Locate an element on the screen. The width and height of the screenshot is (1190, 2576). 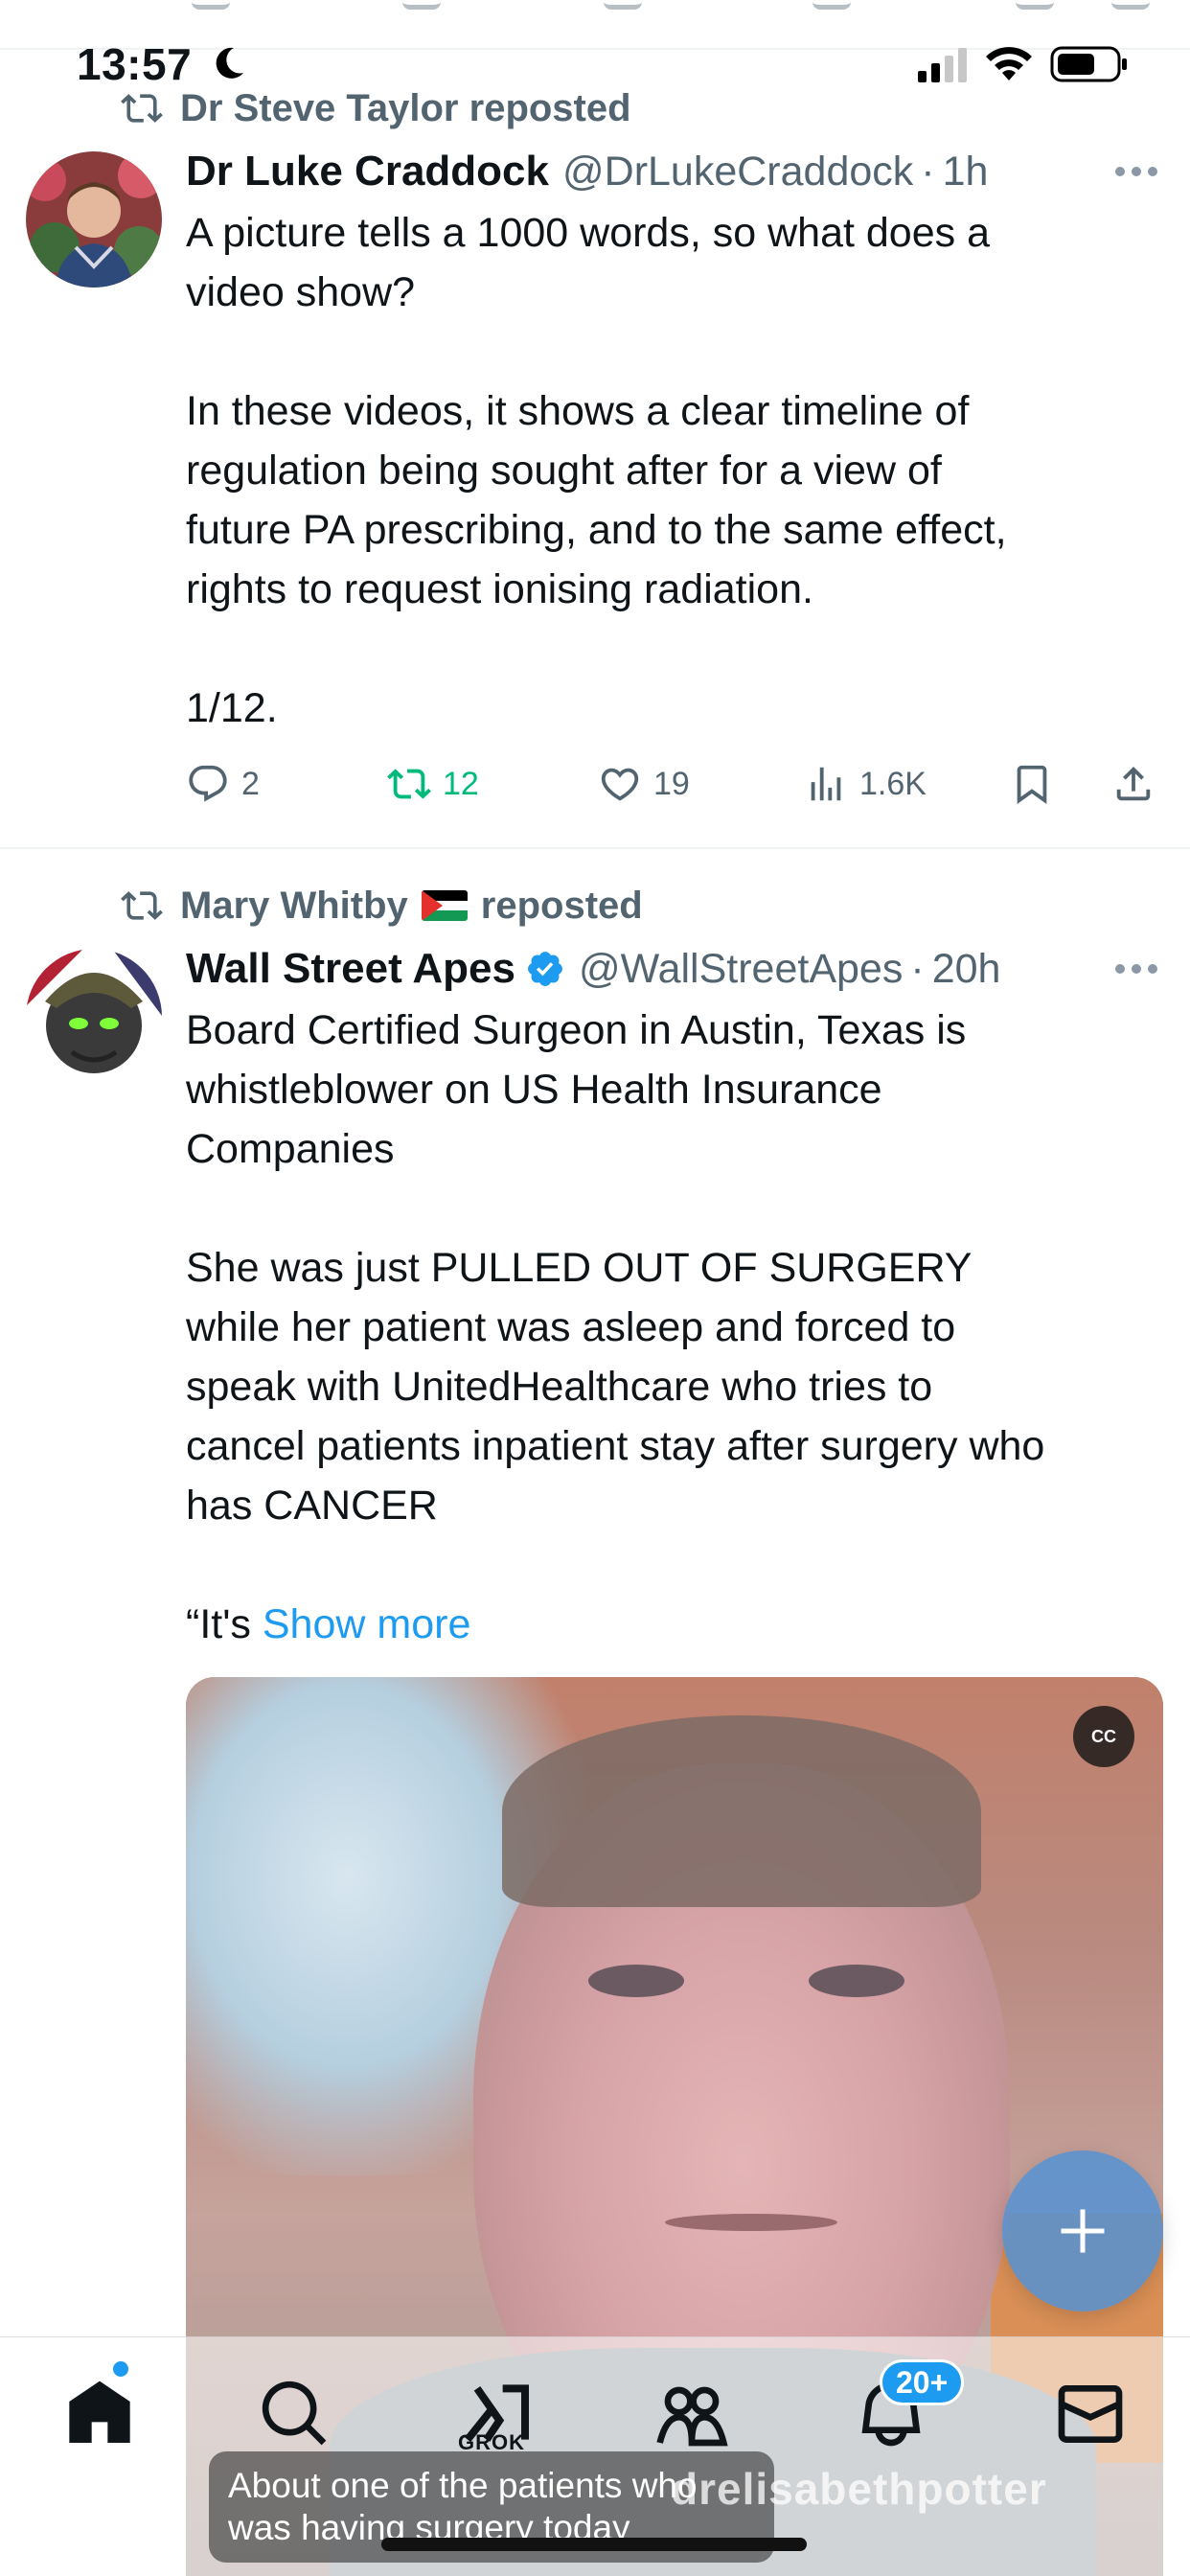
author-handle: @DrLukeCraddock is located at coordinates (738, 172).